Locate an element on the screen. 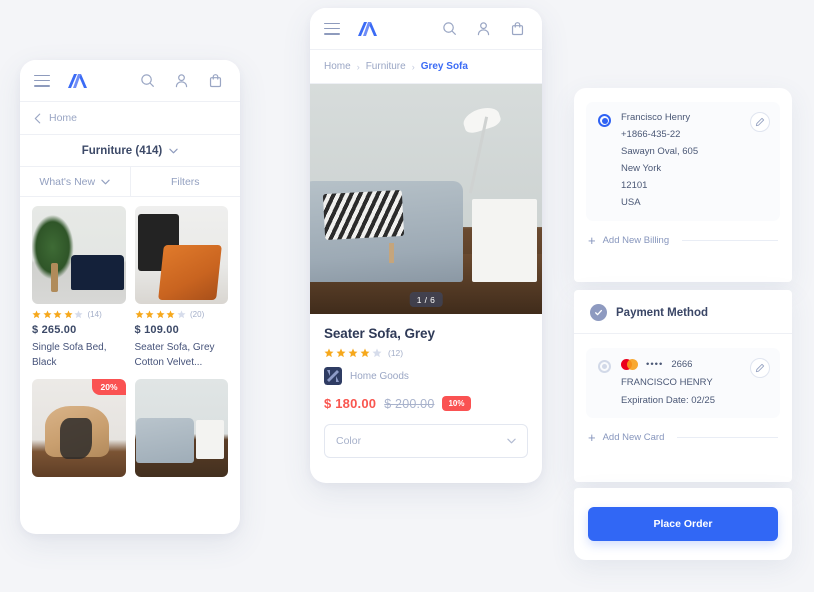  discount-badge: 10% is located at coordinates (456, 403).